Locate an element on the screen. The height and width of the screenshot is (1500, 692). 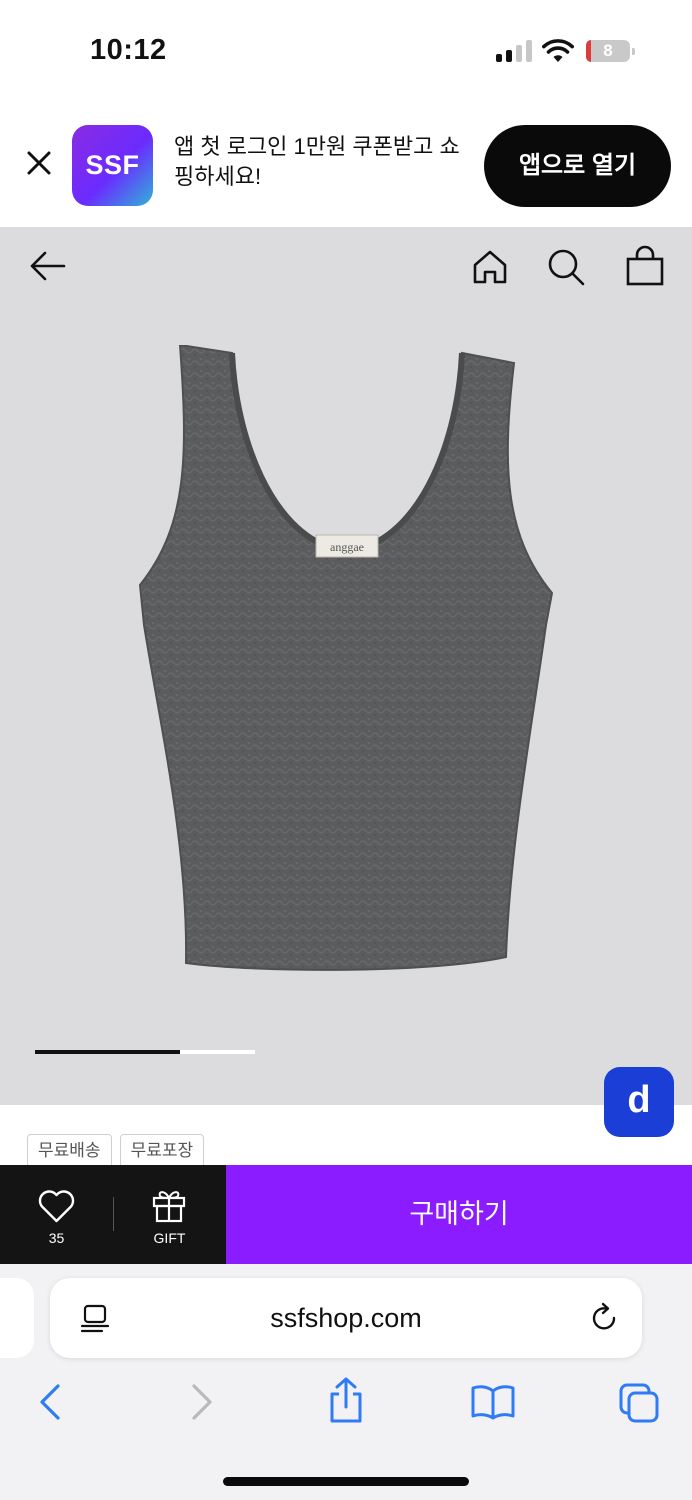
slide-progress is located at coordinates (108, 1052).